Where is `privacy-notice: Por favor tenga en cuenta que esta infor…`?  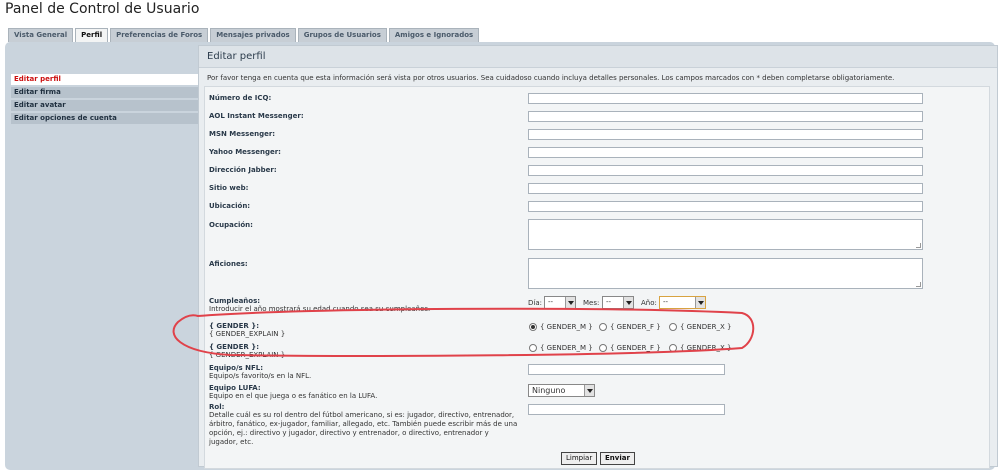
privacy-notice: Por favor tenga en cuenta que esta infor… is located at coordinates (551, 78).